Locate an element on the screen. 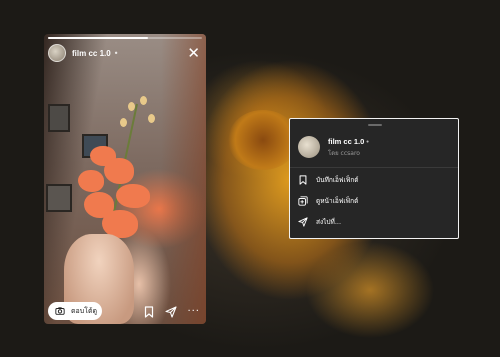 This screenshot has width=500, height=357. menu-item-label: บันทึกเอ็ฟเฟ็กต์ is located at coordinates (337, 179).